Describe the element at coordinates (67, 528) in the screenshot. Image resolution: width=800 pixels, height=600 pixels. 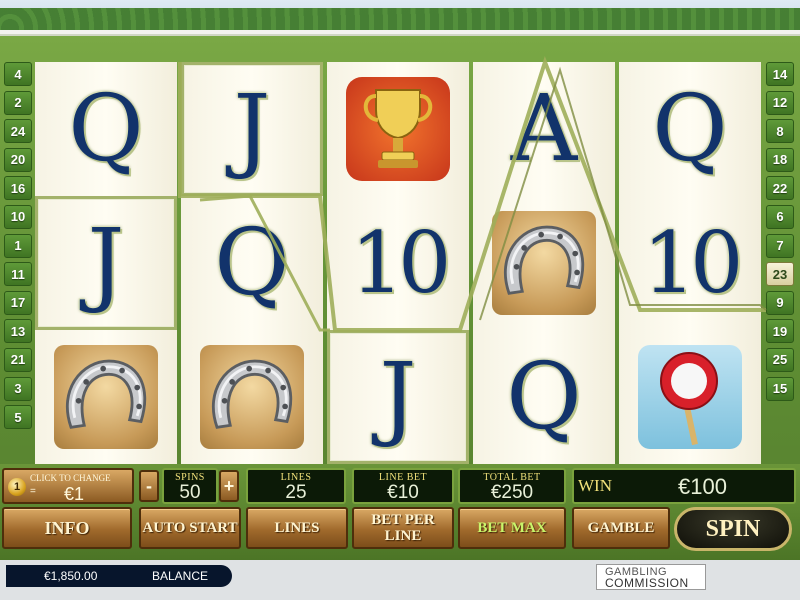
I see `info-button: INFO` at that location.